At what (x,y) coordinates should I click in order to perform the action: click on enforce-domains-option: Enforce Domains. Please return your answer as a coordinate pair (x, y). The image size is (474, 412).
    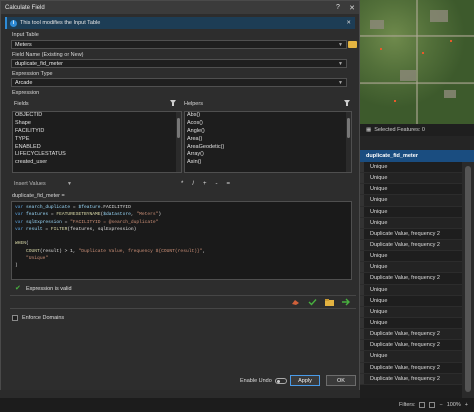
    Looking at the image, I should click on (38, 318).